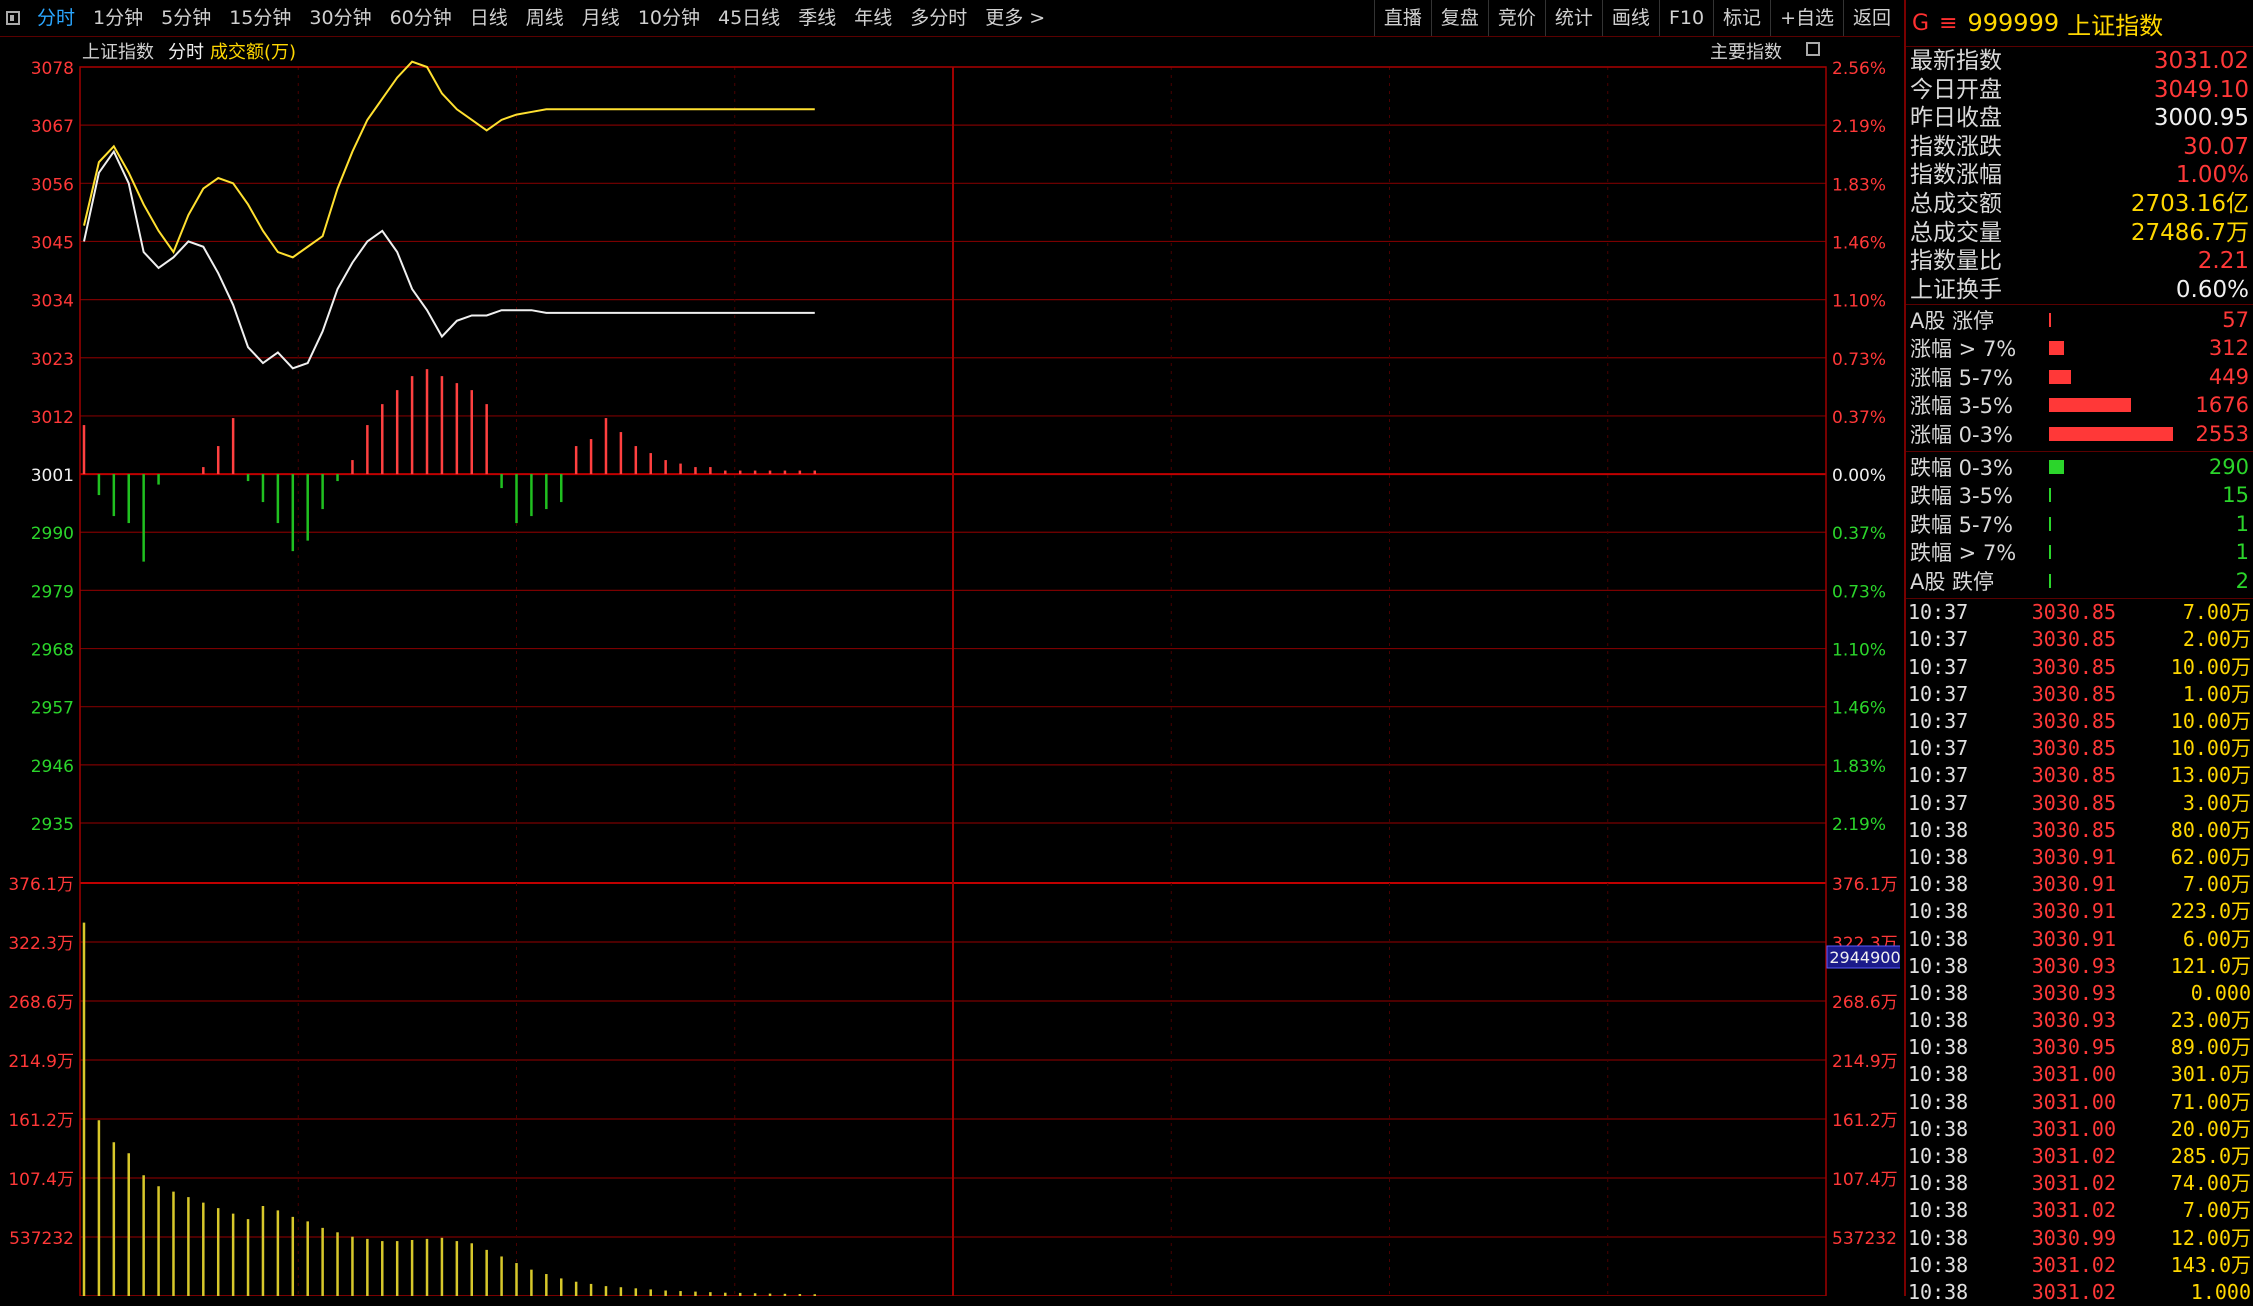 This screenshot has width=2253, height=1306. Describe the element at coordinates (2216, 802) in the screenshot. I see `tick-volume: 3.00万` at that location.